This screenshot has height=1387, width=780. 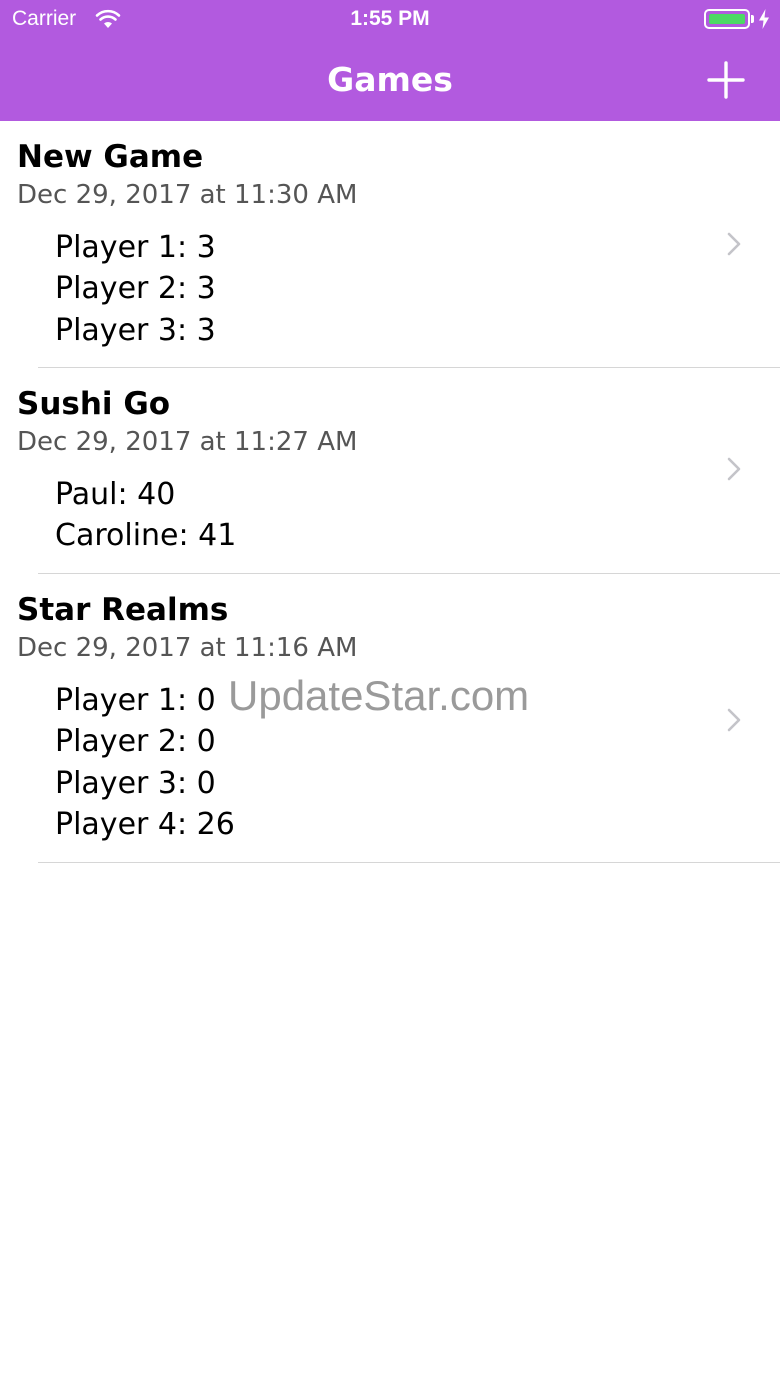 I want to click on player-score: Player 2: 3, so click(x=135, y=289).